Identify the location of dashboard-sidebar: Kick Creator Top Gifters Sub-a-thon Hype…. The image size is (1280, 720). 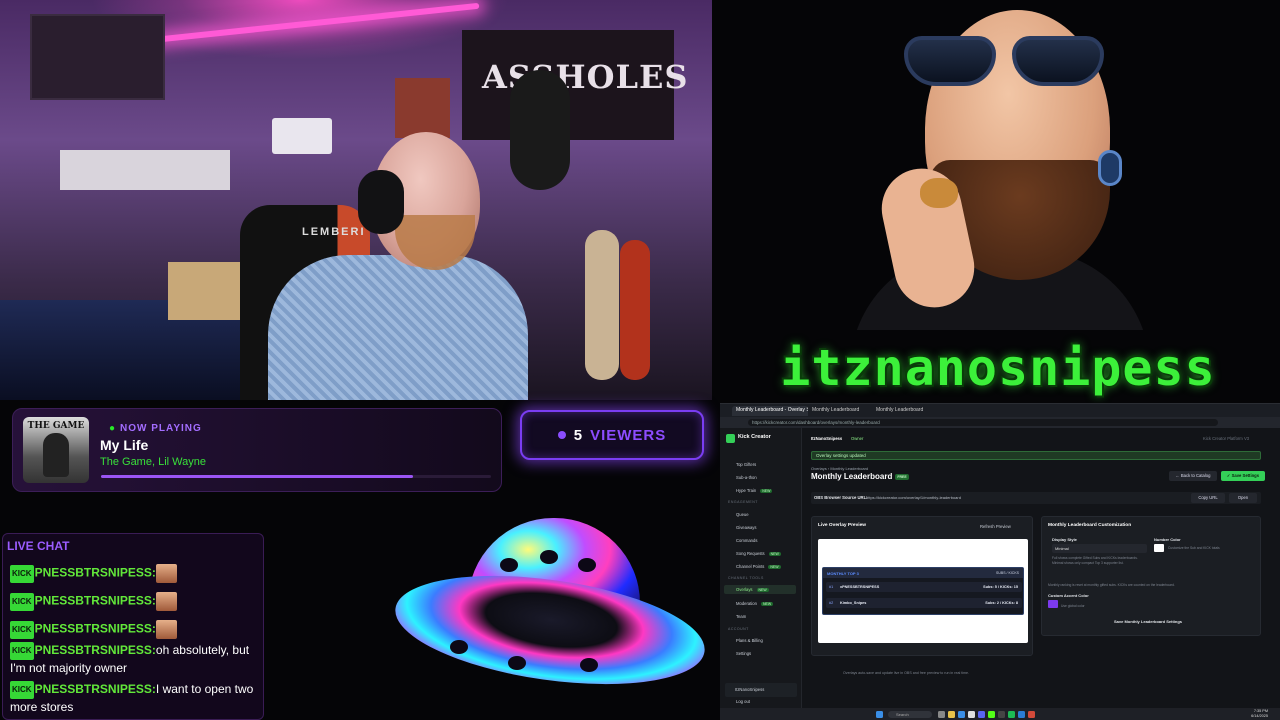
(761, 568).